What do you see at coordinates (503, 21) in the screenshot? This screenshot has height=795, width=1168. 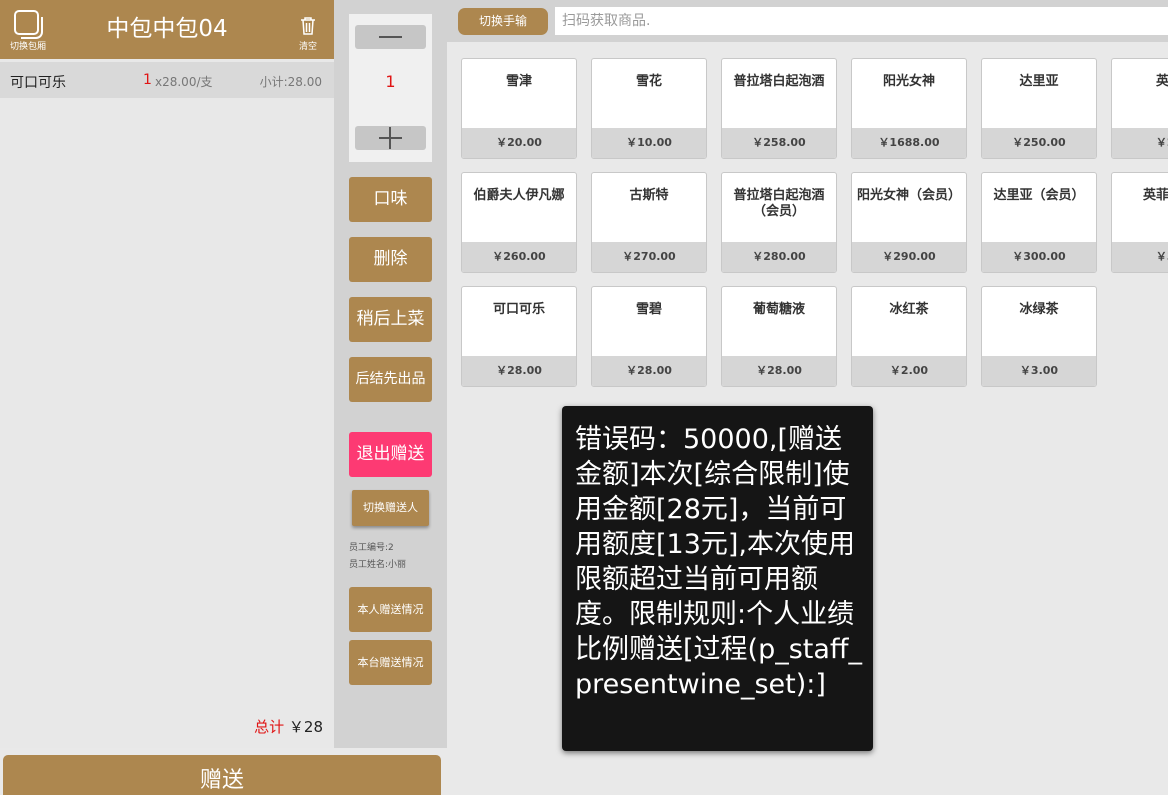 I see `manual-input-button: 切换手输` at bounding box center [503, 21].